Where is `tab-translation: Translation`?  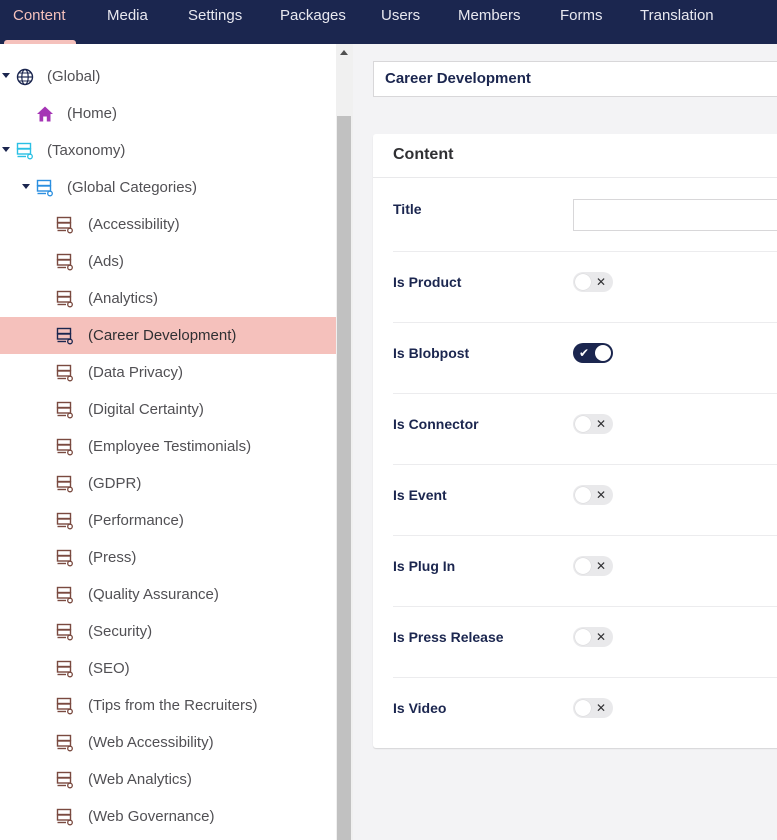
tab-translation: Translation is located at coordinates (677, 22).